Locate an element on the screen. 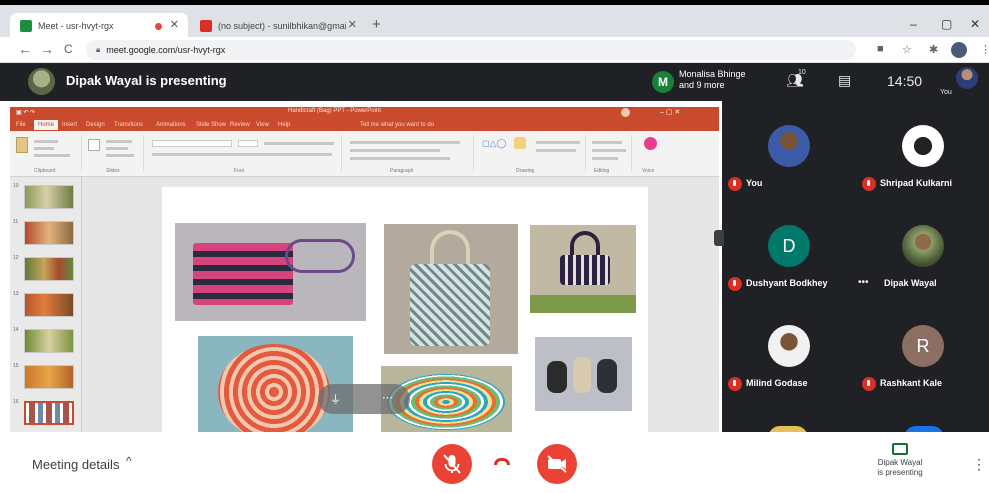 The image size is (989, 493). menu-slideshow: Slide Show is located at coordinates (211, 125).